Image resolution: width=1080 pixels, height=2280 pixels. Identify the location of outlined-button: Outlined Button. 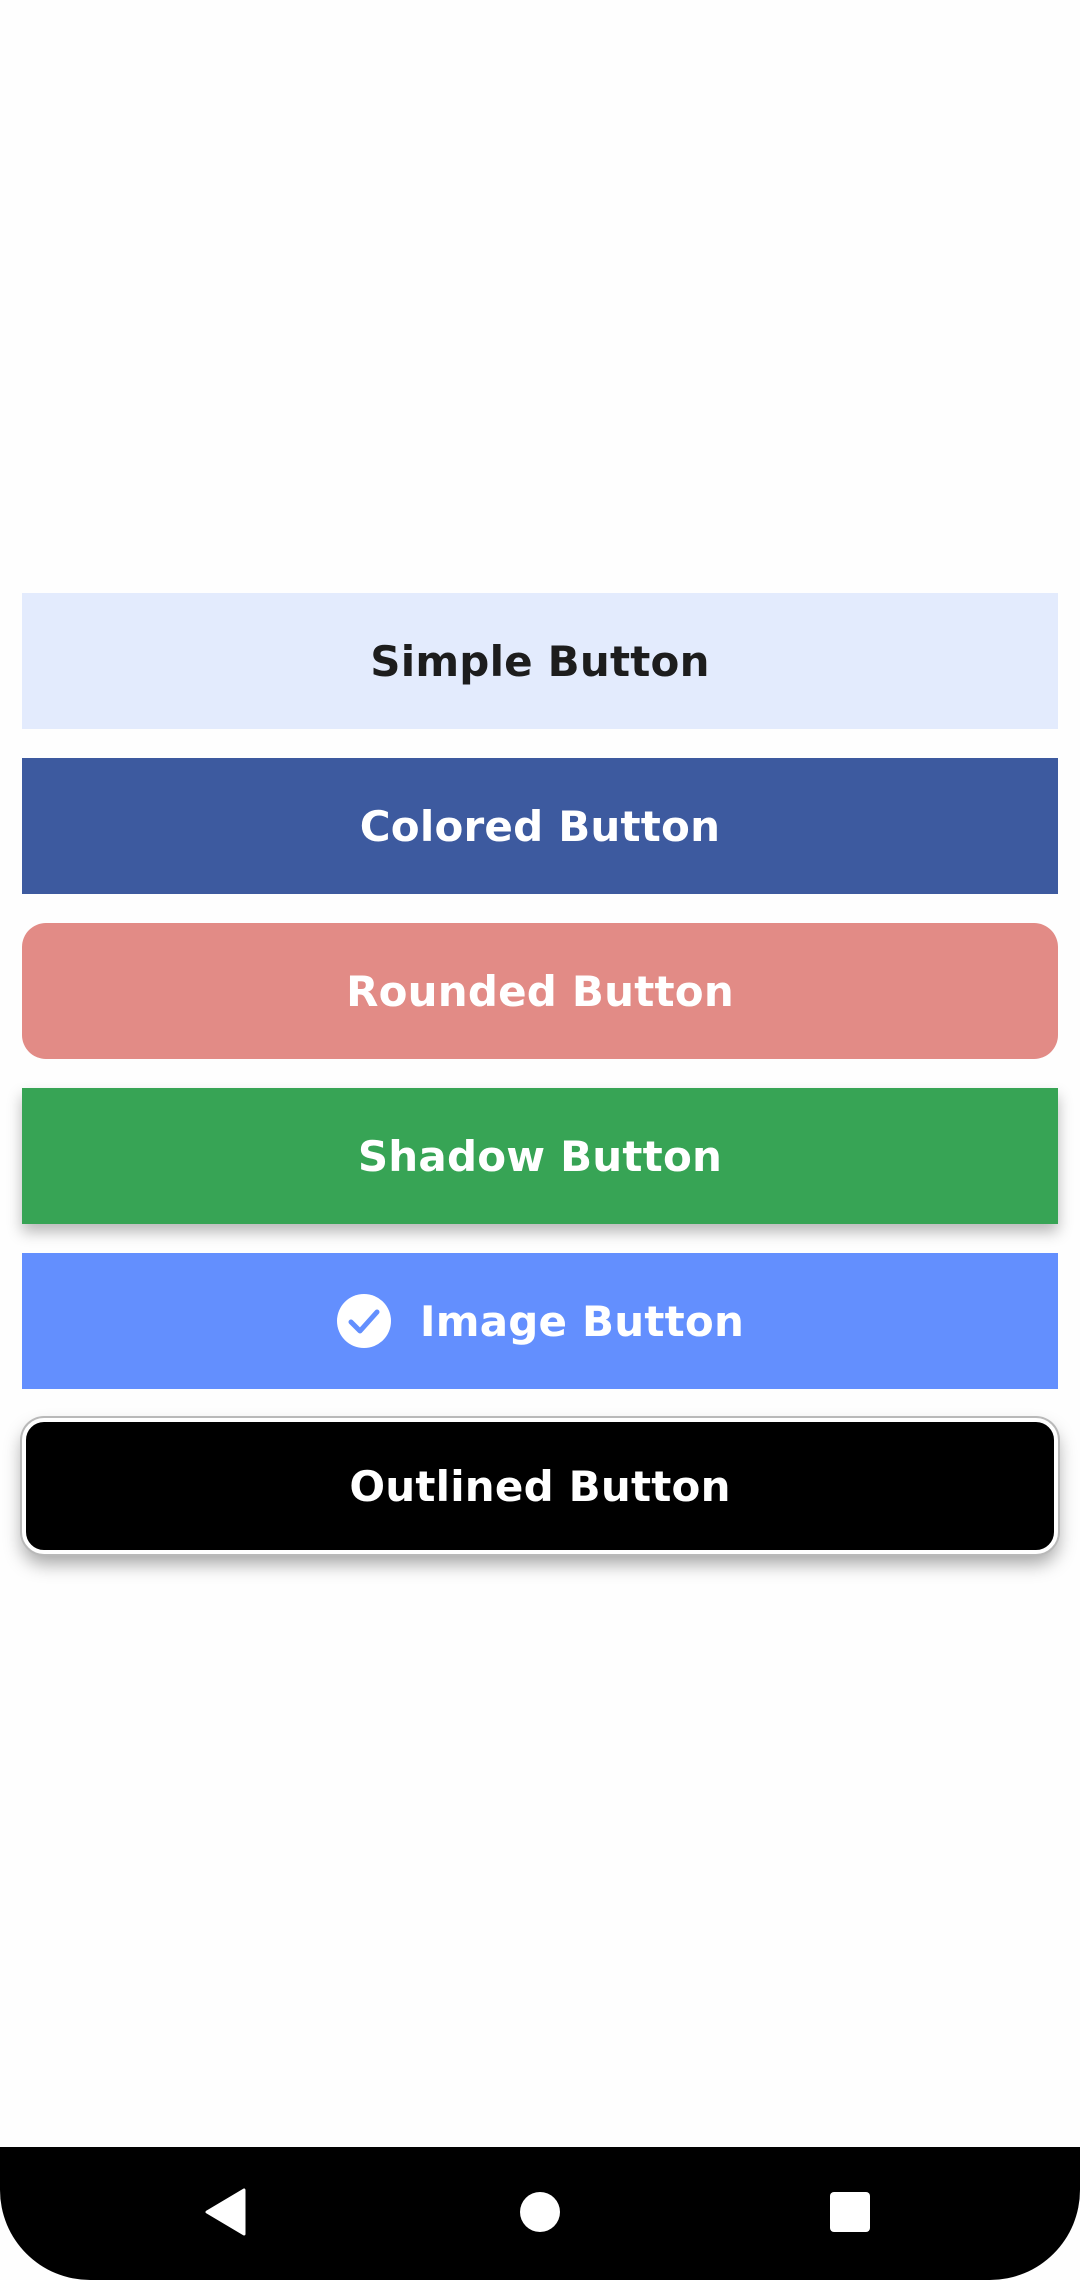
(540, 1486).